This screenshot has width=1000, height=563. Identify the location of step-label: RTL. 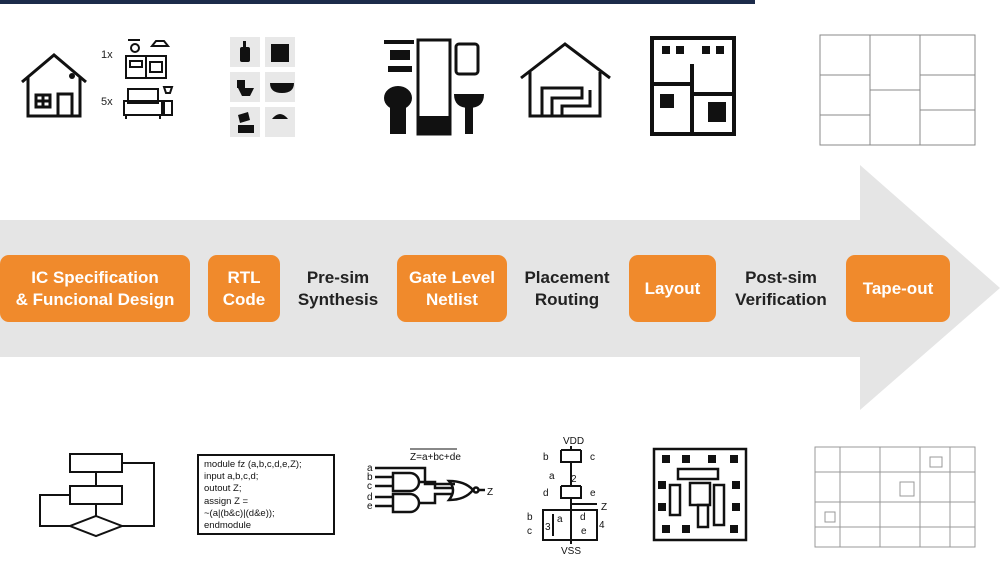
(244, 277).